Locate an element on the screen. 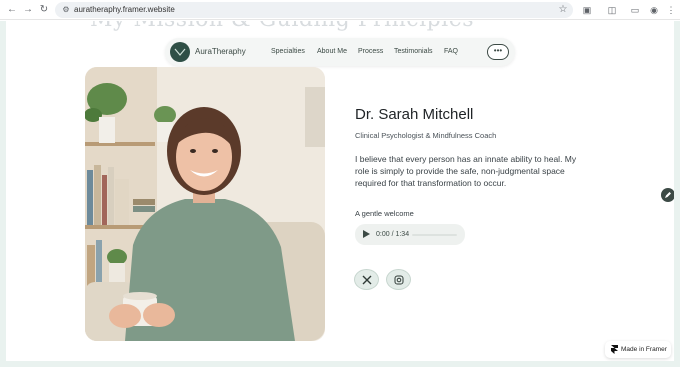  brand-name: AuraTheraphy is located at coordinates (220, 52).